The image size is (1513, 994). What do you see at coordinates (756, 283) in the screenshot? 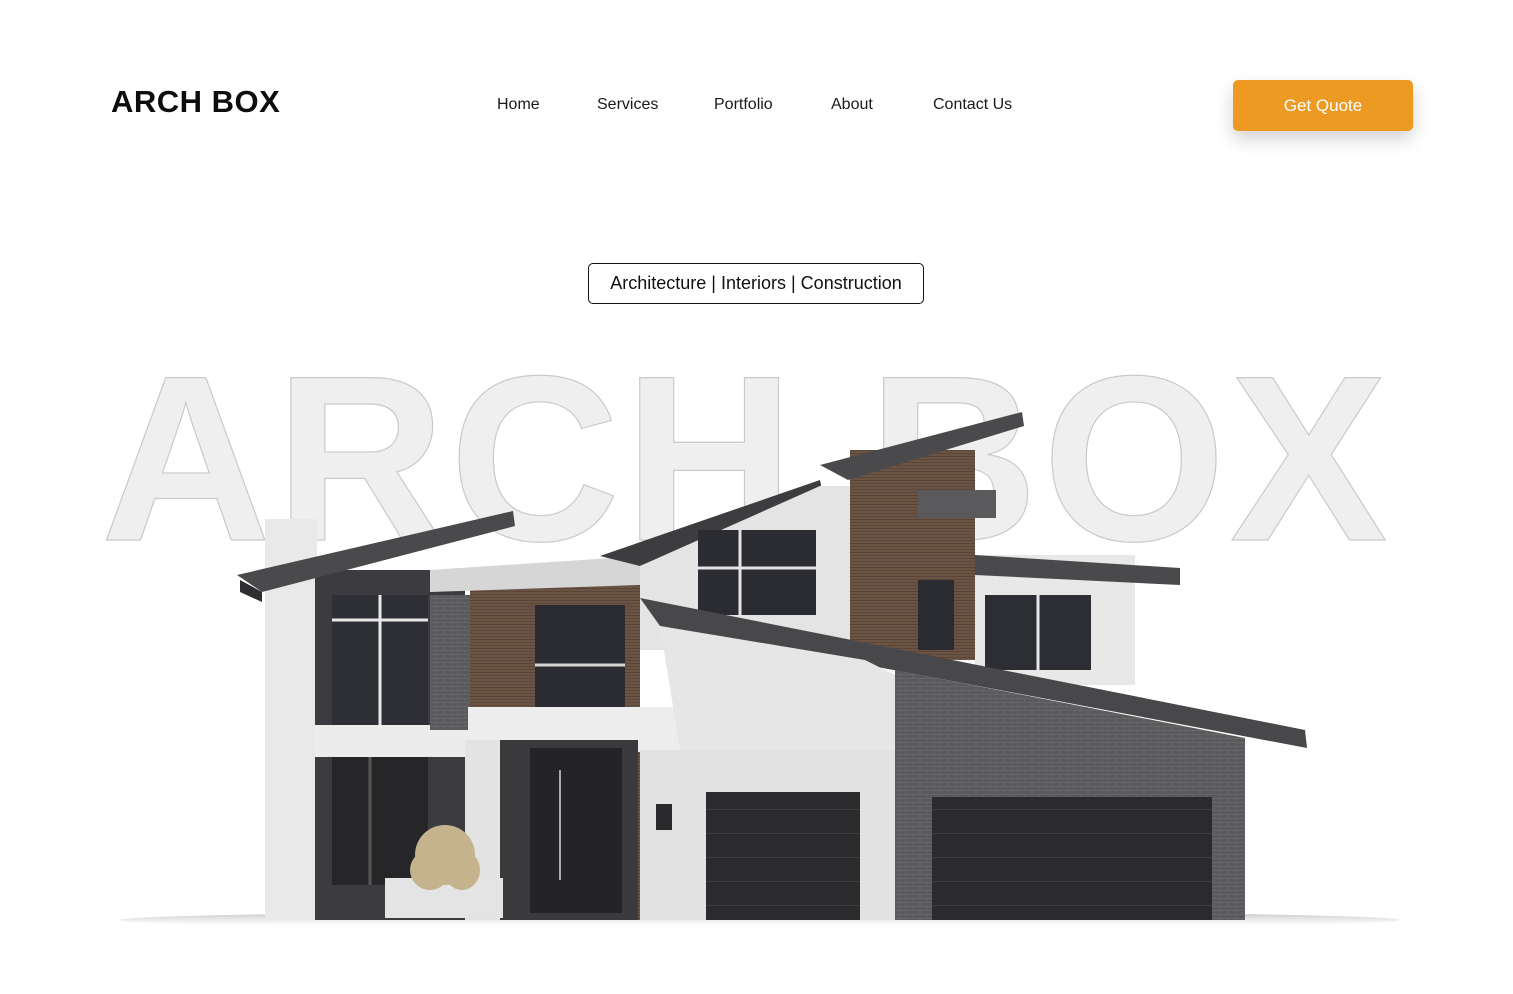
I see `hero-tagline: Architecture | Interiors | Construction` at bounding box center [756, 283].